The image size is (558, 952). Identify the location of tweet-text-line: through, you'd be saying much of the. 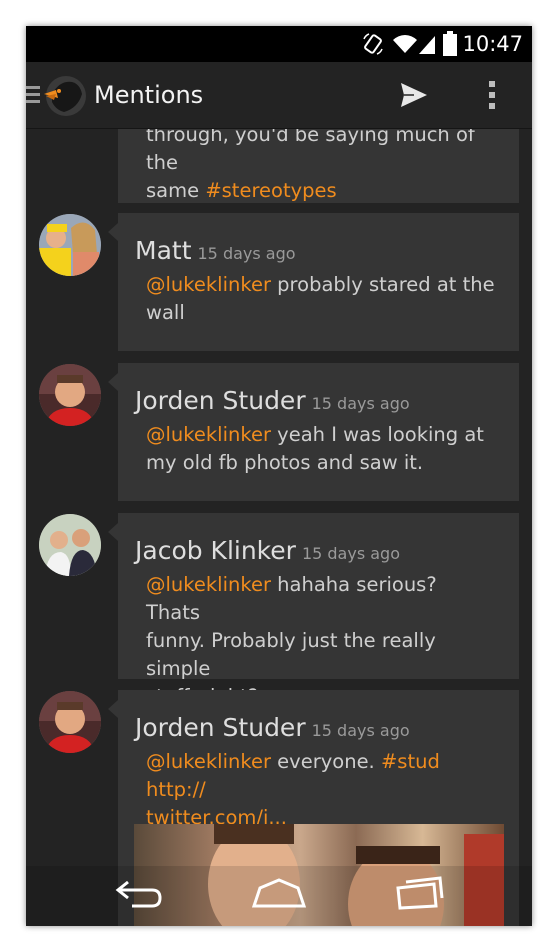
(321, 153).